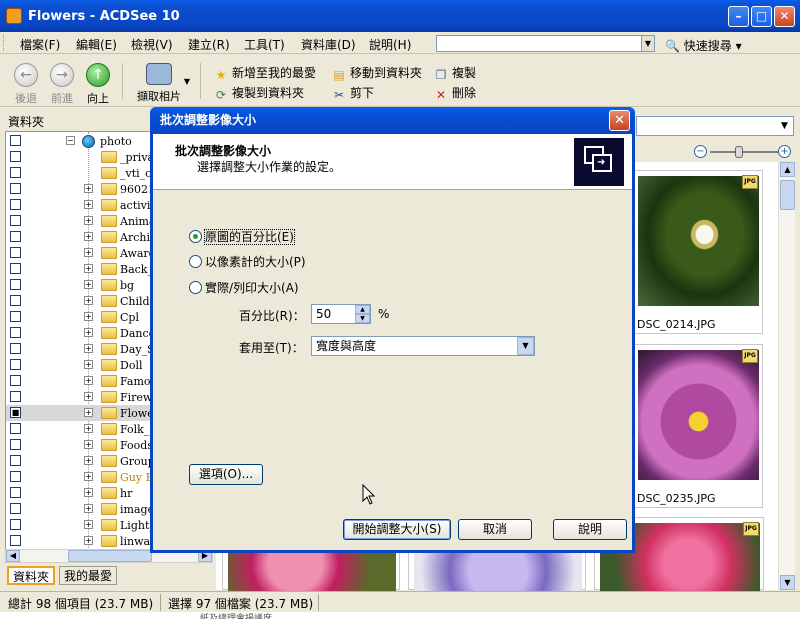 Image resolution: width=800 pixels, height=620 pixels. I want to click on menu-edit: 編輯(E), so click(96, 44).